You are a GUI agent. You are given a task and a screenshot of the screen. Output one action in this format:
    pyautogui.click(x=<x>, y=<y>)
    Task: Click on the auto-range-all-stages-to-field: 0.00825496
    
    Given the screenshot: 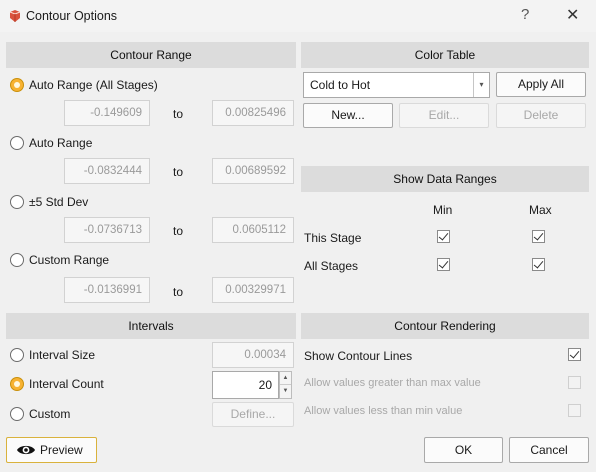 What is the action you would take?
    pyautogui.click(x=253, y=113)
    